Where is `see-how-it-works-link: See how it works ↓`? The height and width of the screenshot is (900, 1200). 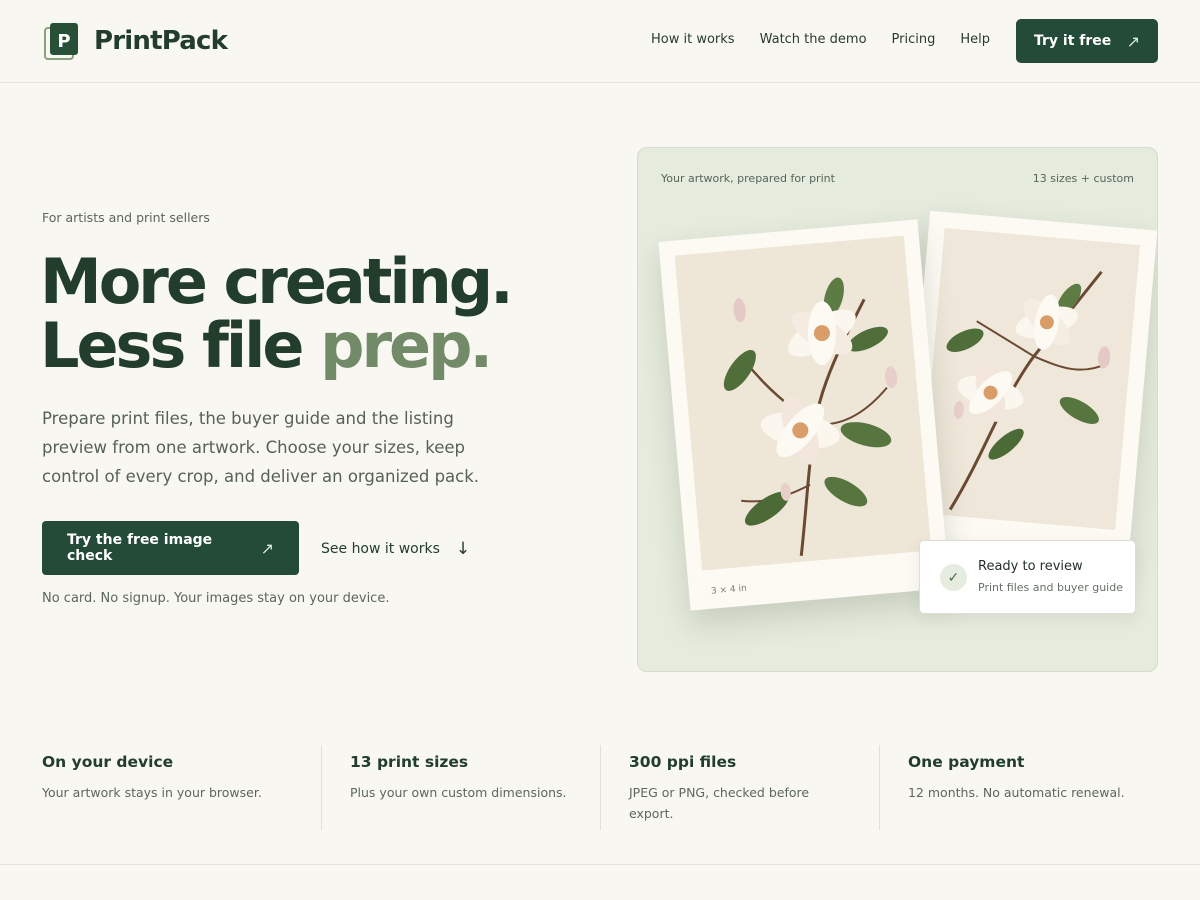 see-how-it-works-link: See how it works ↓ is located at coordinates (395, 549).